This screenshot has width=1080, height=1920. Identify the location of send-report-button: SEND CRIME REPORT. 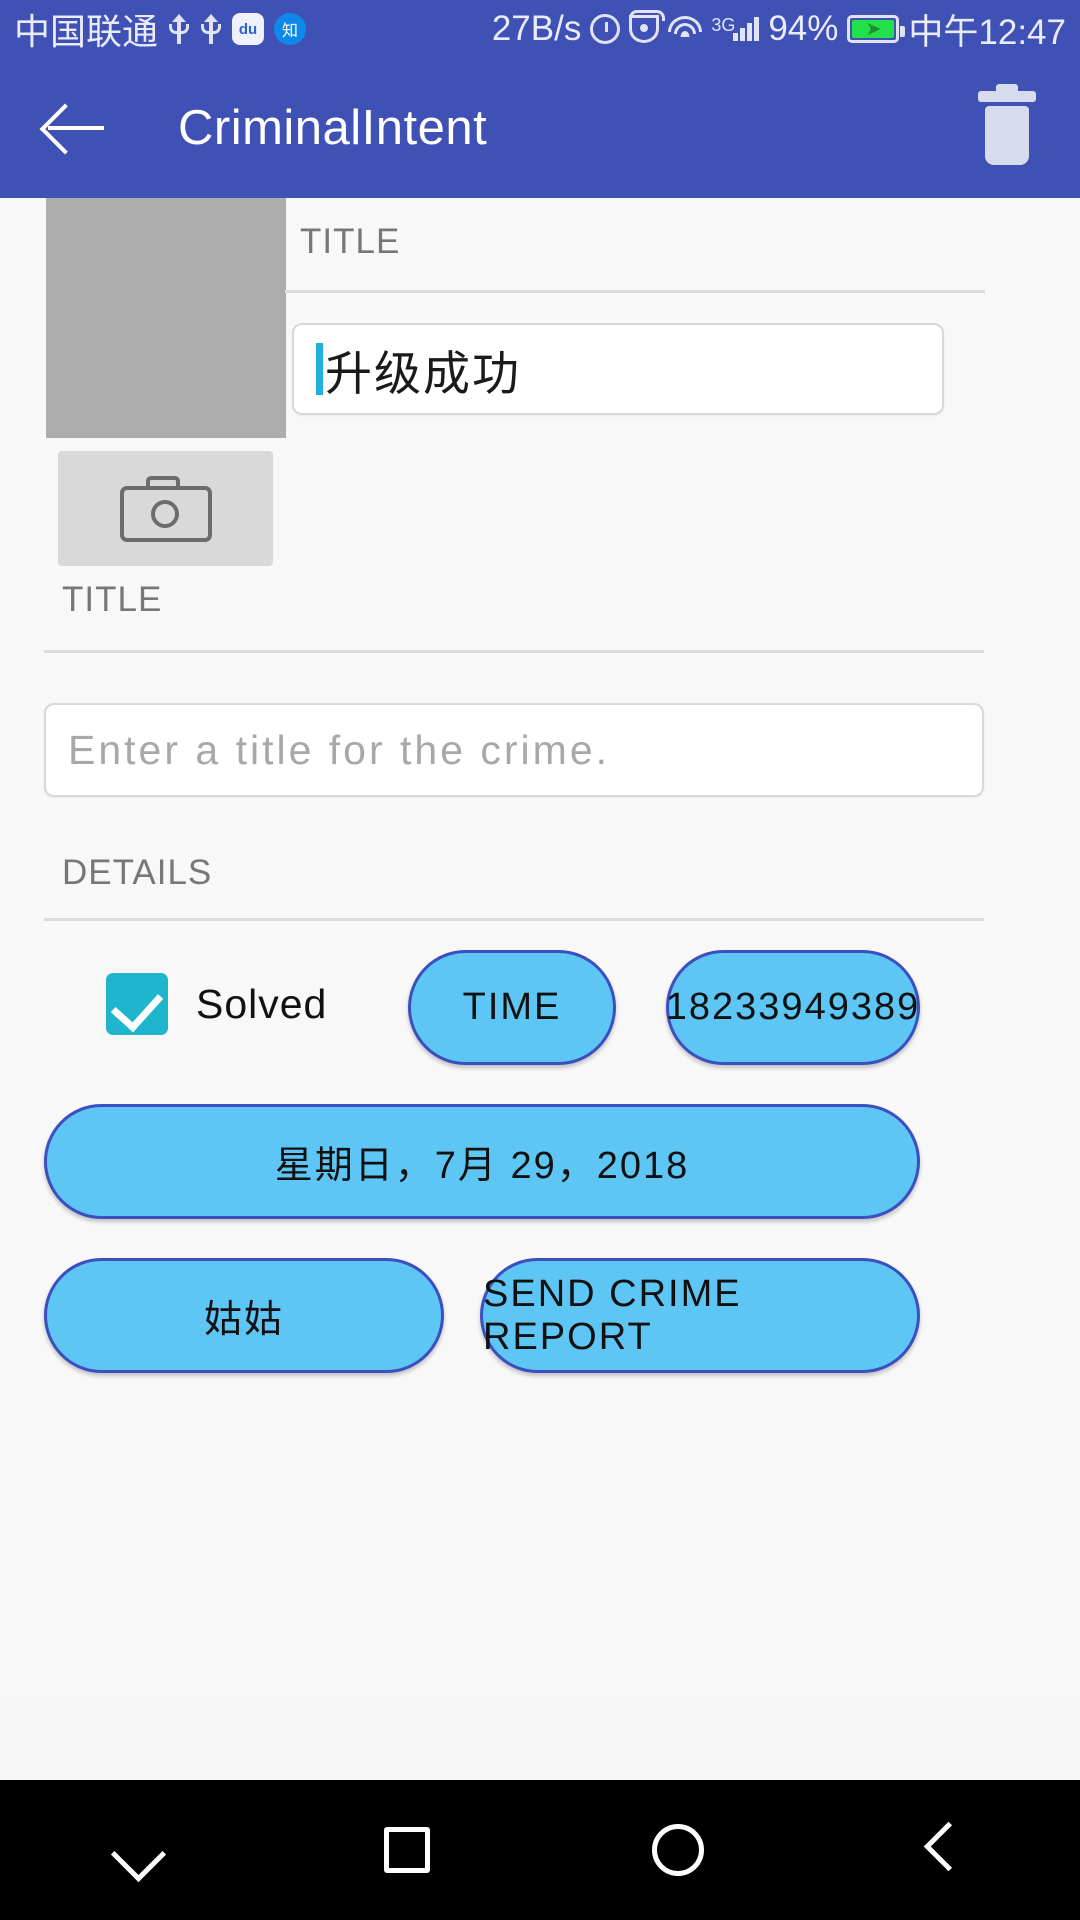
(700, 1315).